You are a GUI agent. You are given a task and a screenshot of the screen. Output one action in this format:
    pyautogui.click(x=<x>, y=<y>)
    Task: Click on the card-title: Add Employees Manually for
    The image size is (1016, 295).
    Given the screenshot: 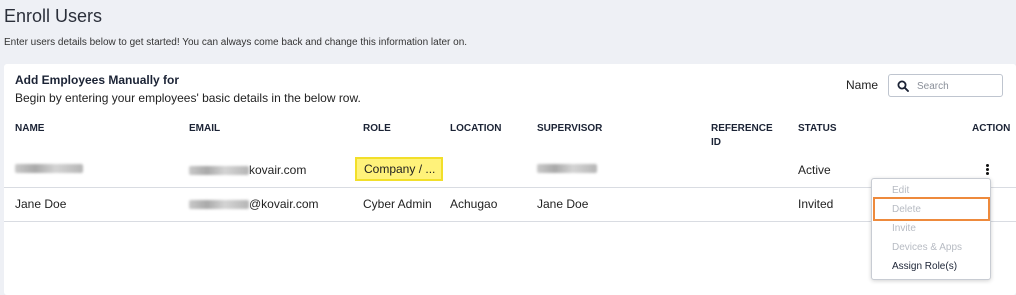 What is the action you would take?
    pyautogui.click(x=97, y=80)
    